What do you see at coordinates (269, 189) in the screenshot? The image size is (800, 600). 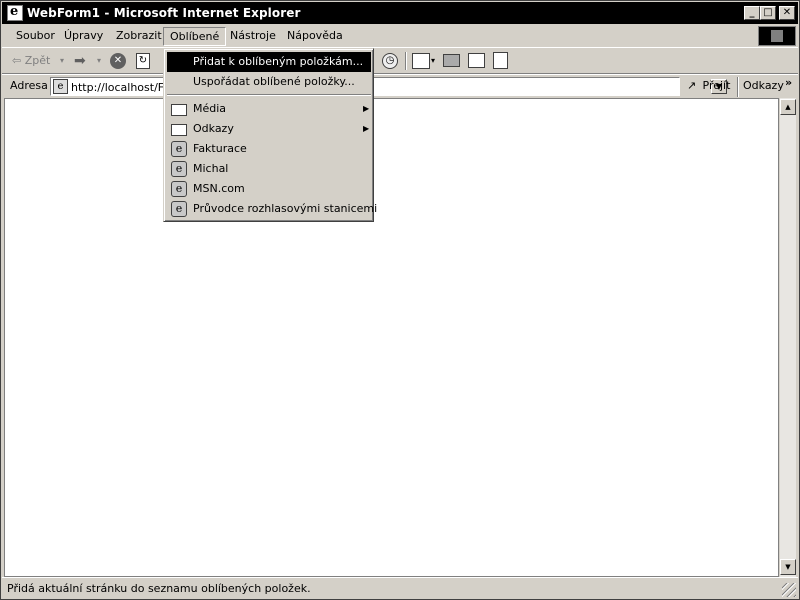 I see `menu-item-msn: e MSN.com` at bounding box center [269, 189].